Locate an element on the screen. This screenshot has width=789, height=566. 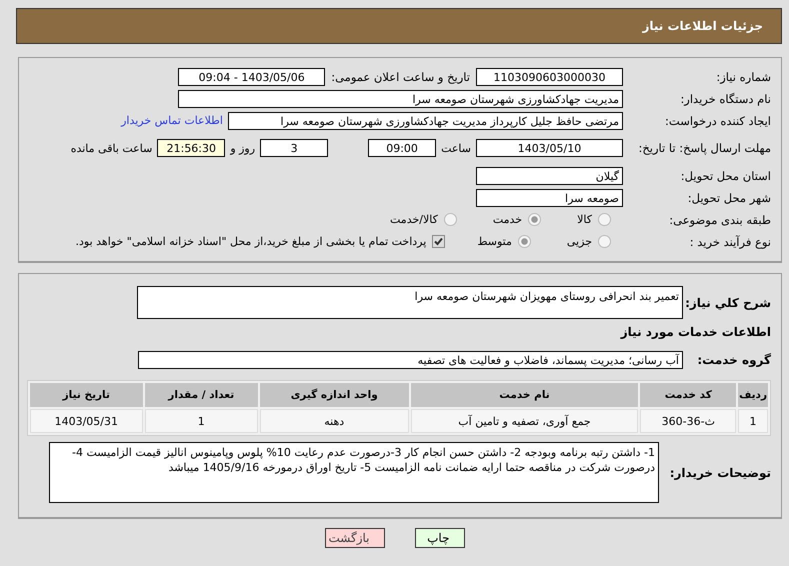
checkbox-label: پرداخت تمام یا بخشی از مبلغ خرید،از محل "اسناد خزانه اسلامی" خواهد بود. is located at coordinates (251, 241).